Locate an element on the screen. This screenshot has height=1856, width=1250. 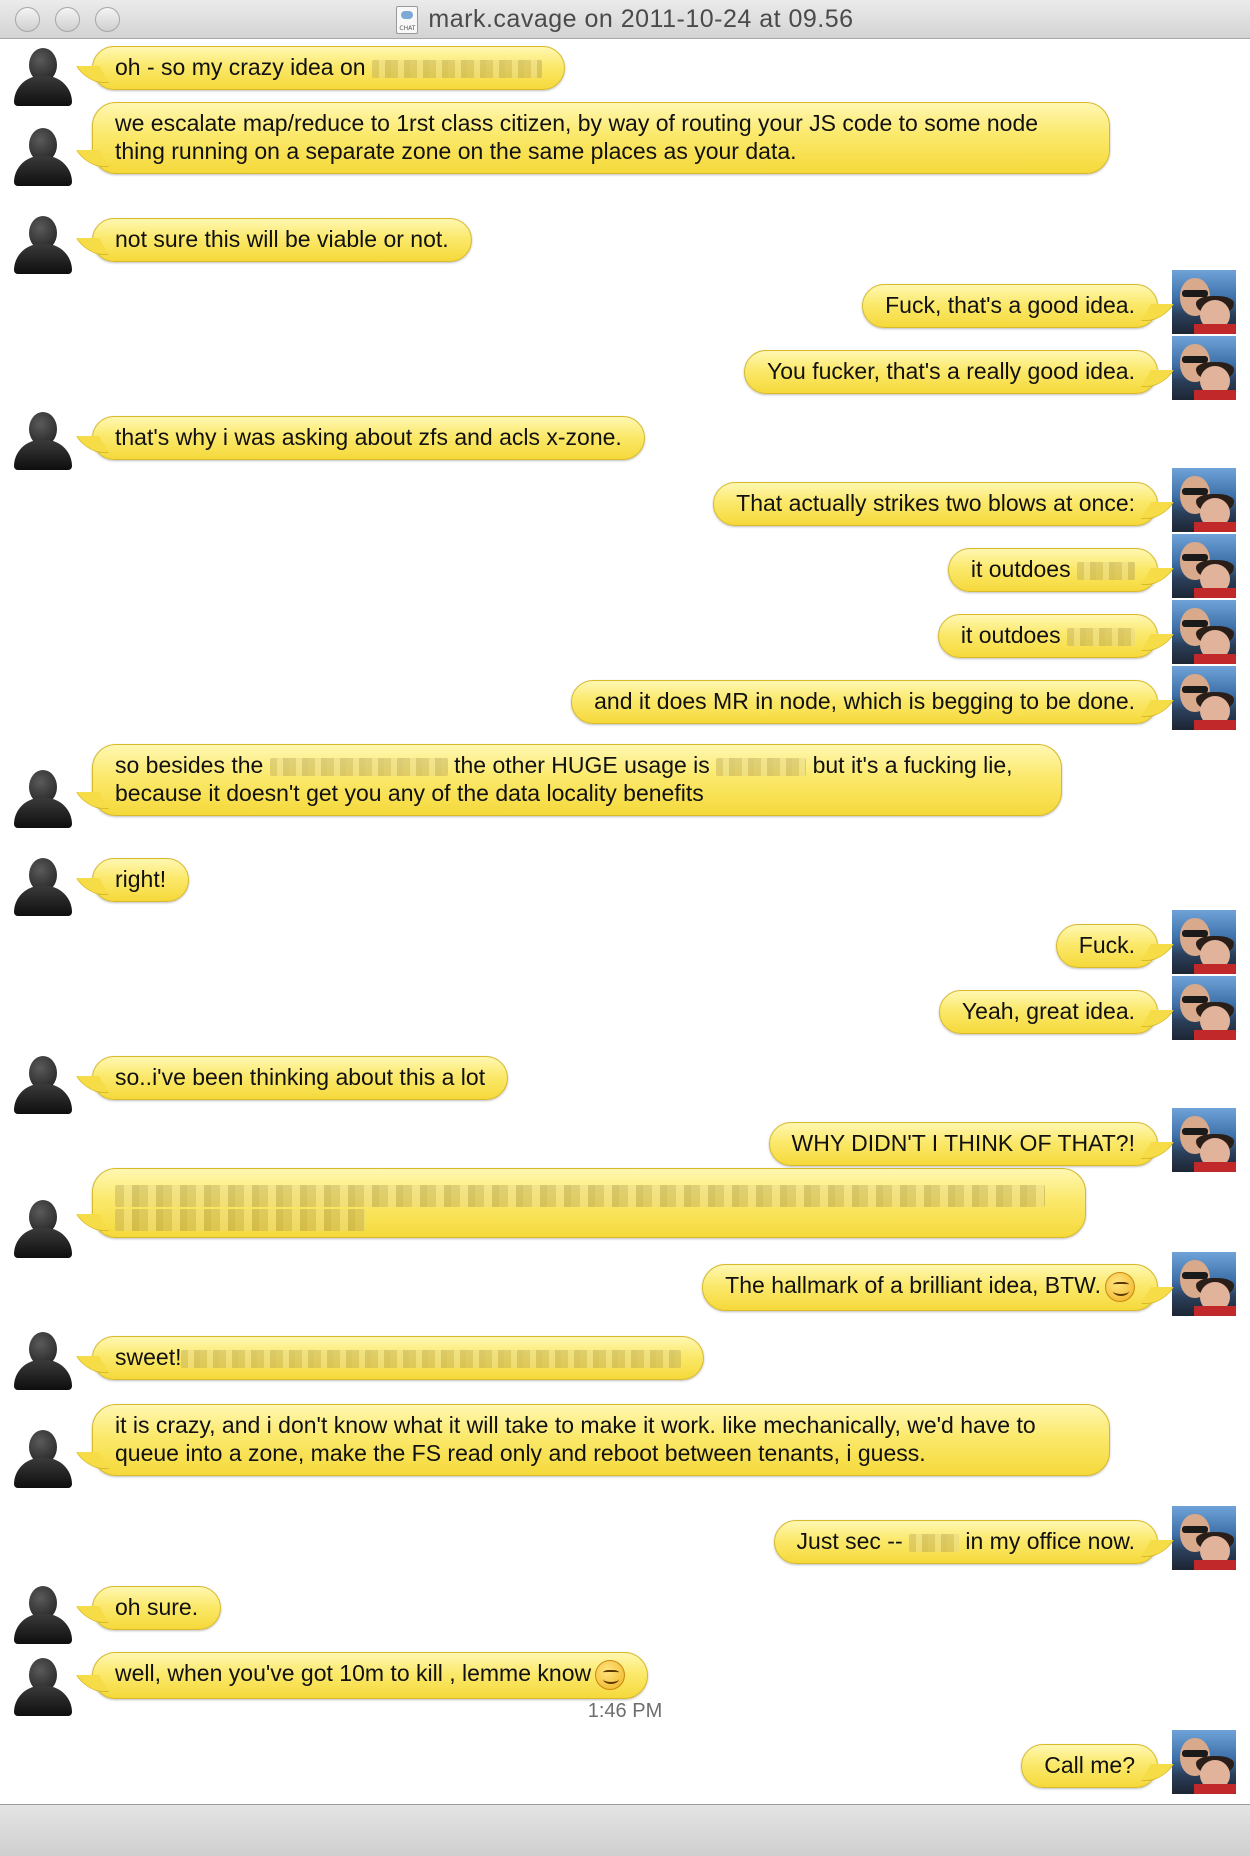
message-bubble: Fuck. is located at coordinates (1106, 946).